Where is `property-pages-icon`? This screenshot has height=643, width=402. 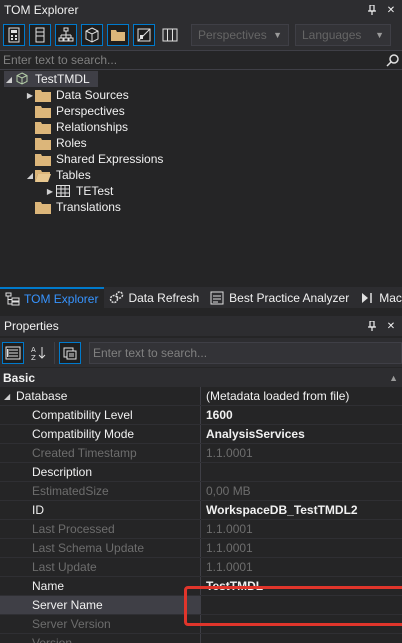
property-pages-icon is located at coordinates (70, 352).